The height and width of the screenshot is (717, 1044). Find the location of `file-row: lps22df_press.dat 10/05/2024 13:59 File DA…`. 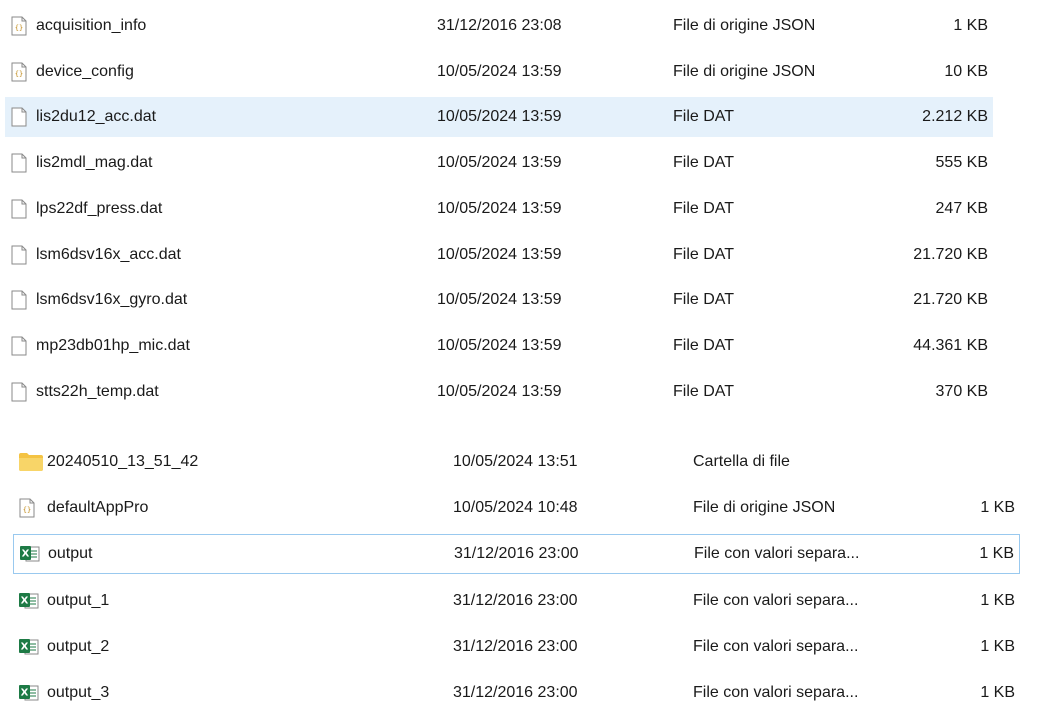

file-row: lps22df_press.dat 10/05/2024 13:59 File DA… is located at coordinates (499, 209).